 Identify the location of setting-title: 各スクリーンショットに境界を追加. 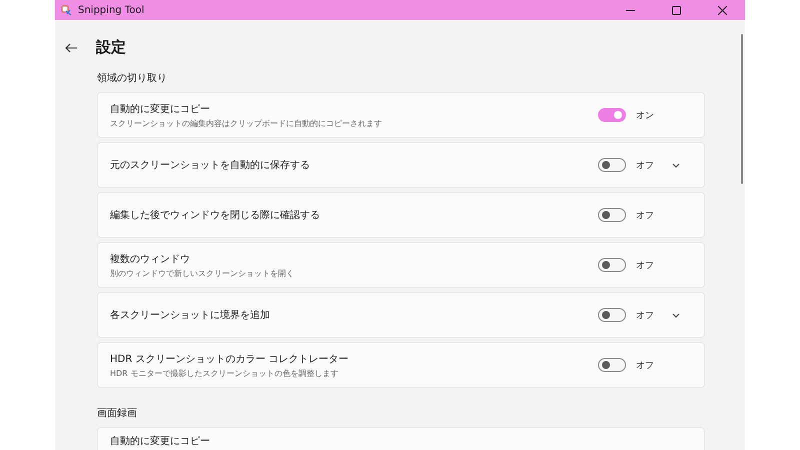
(190, 315).